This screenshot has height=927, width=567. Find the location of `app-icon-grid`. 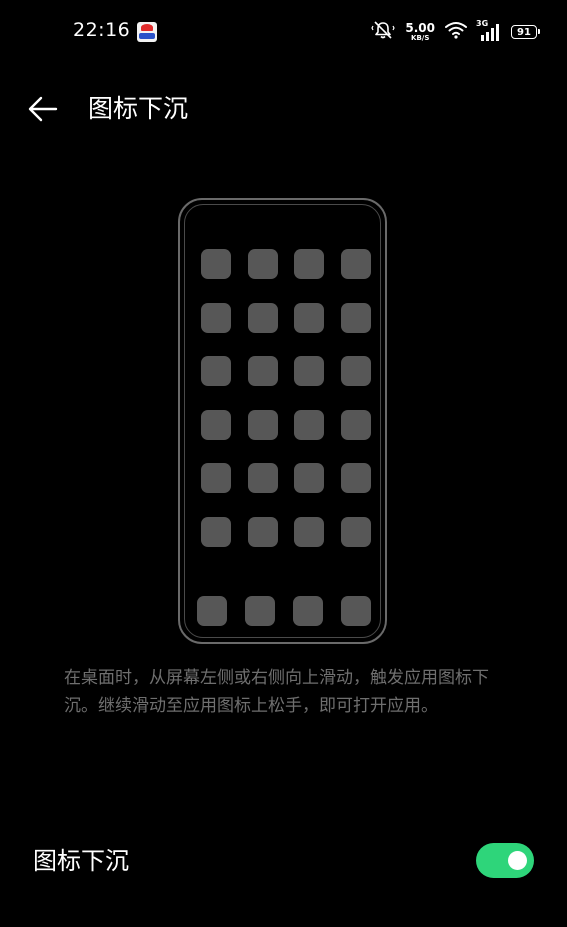

app-icon-grid is located at coordinates (286, 398).